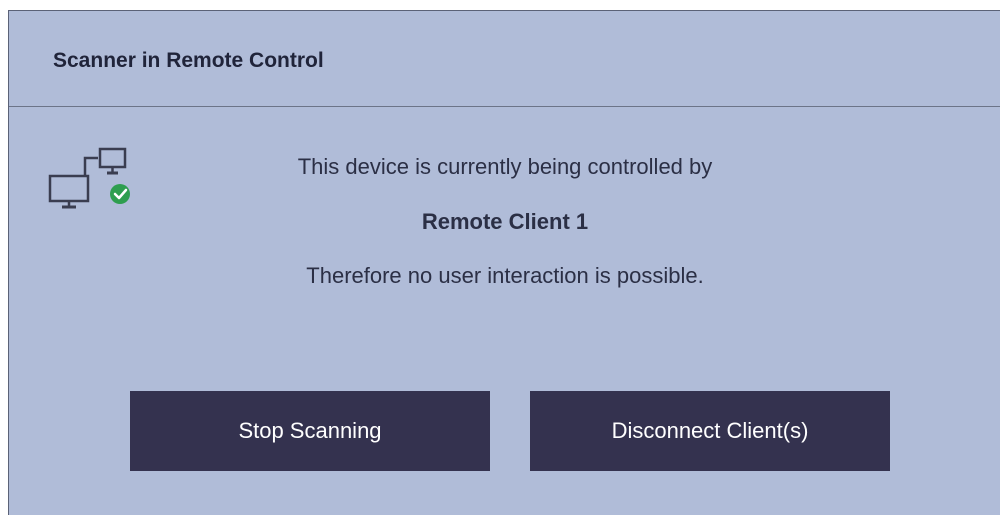  I want to click on stop-scanning-button: Stop Scanning, so click(310, 431).